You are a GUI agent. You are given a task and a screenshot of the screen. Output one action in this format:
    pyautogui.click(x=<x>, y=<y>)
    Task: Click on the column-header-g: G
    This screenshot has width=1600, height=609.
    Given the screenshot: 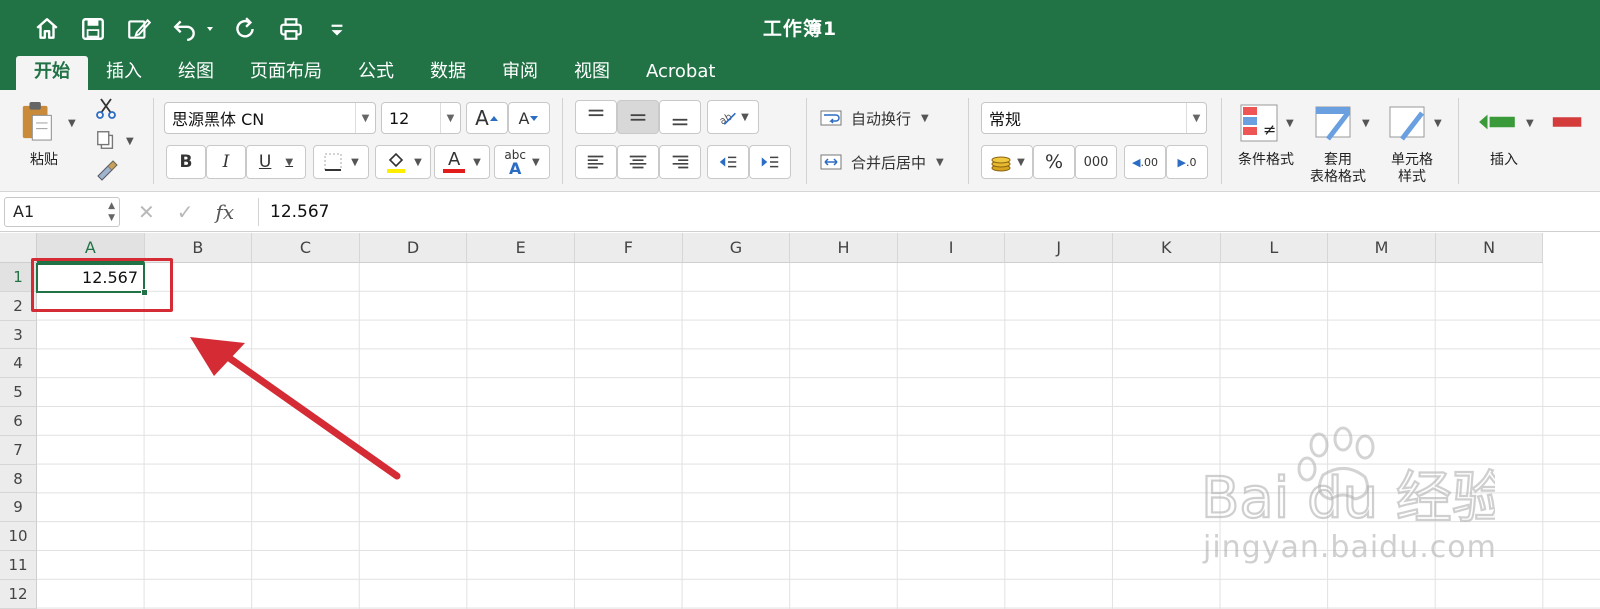 What is the action you would take?
    pyautogui.click(x=736, y=248)
    